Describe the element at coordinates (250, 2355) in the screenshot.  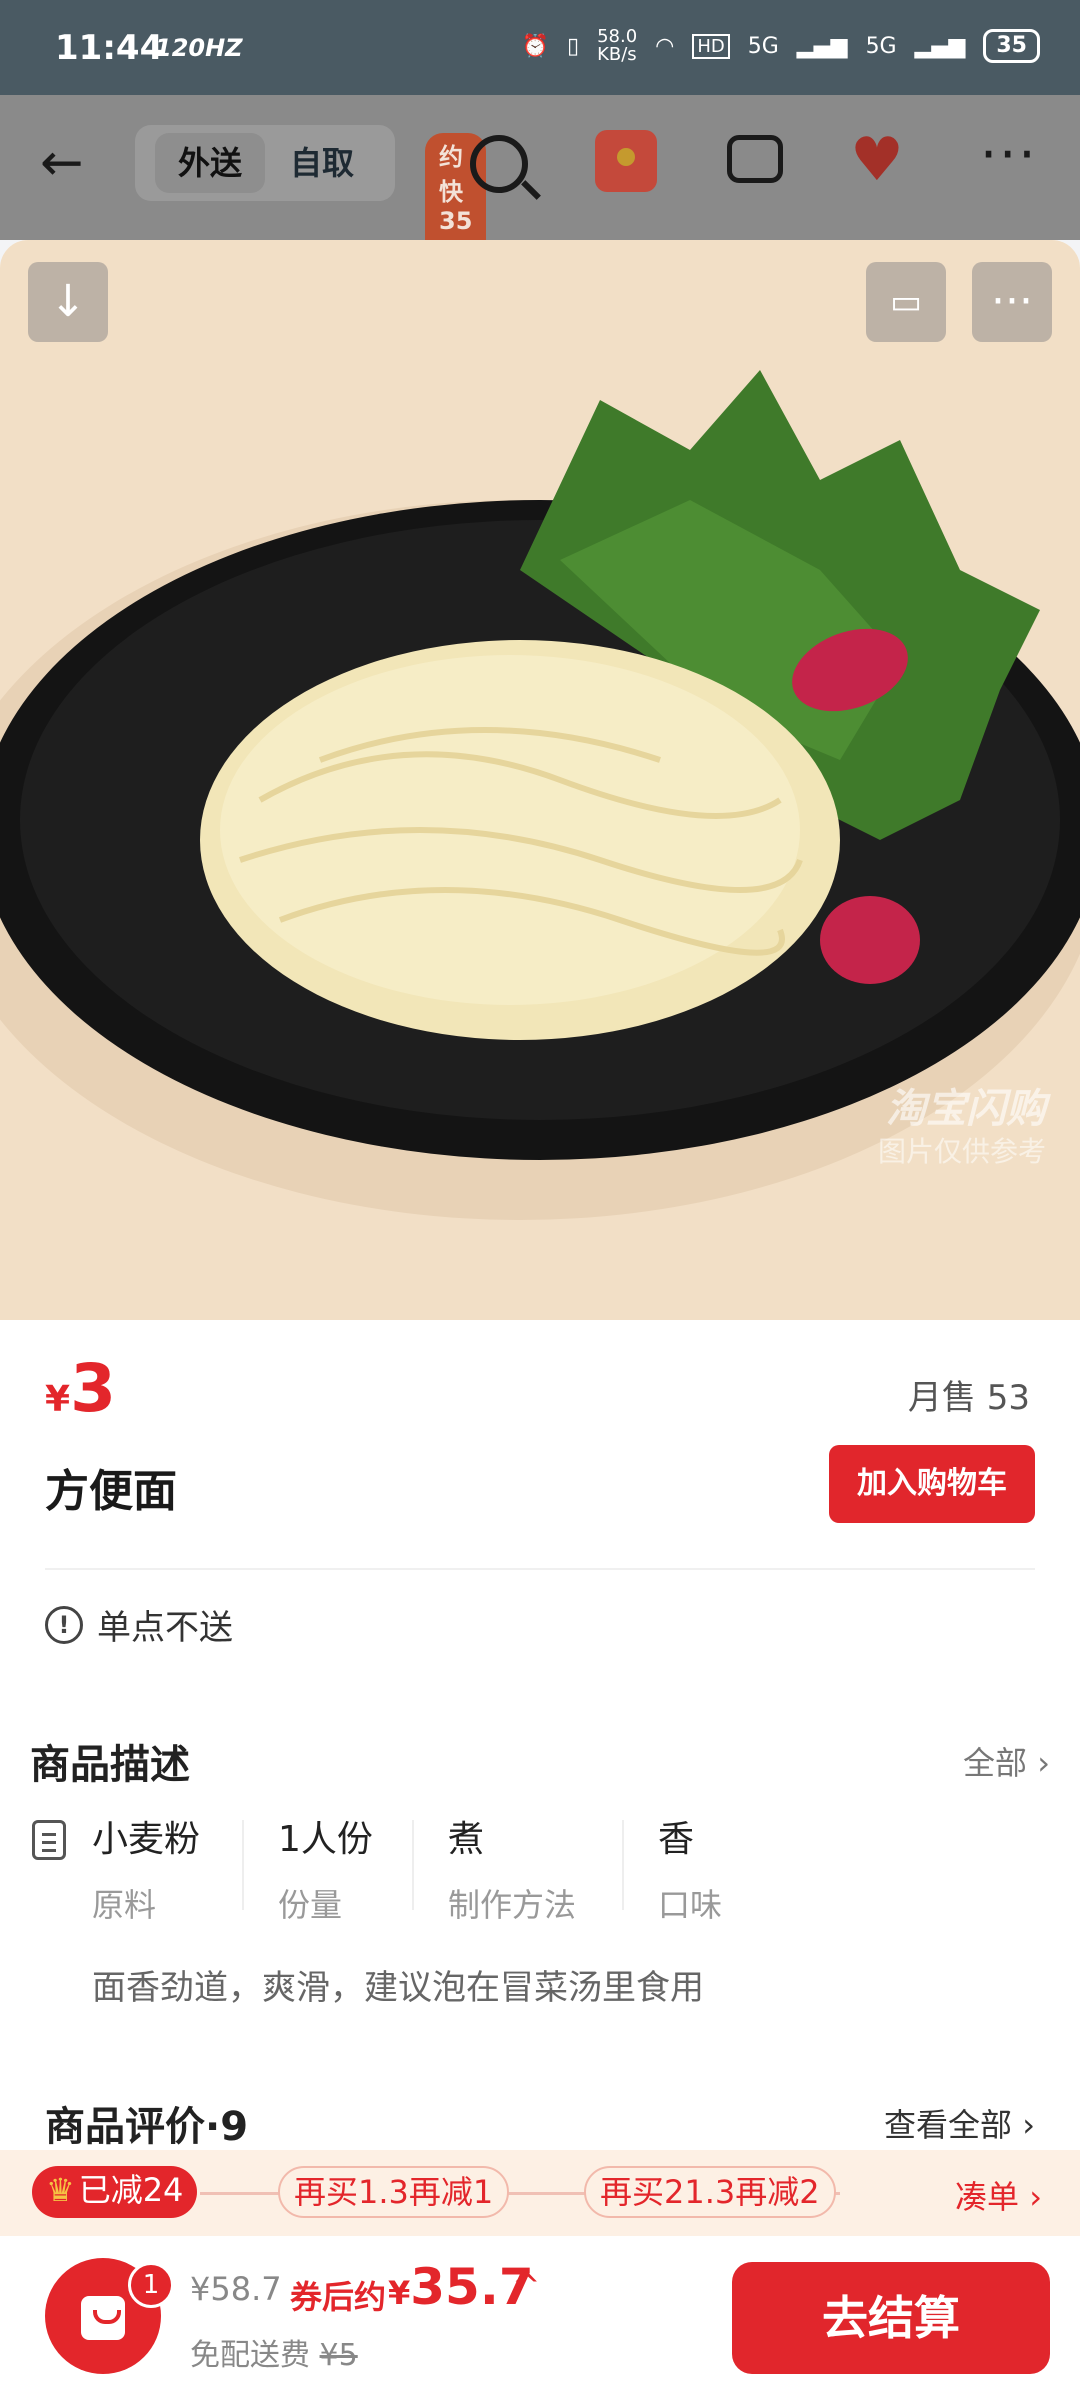
I see `delivery-fee-label: 免配送费` at that location.